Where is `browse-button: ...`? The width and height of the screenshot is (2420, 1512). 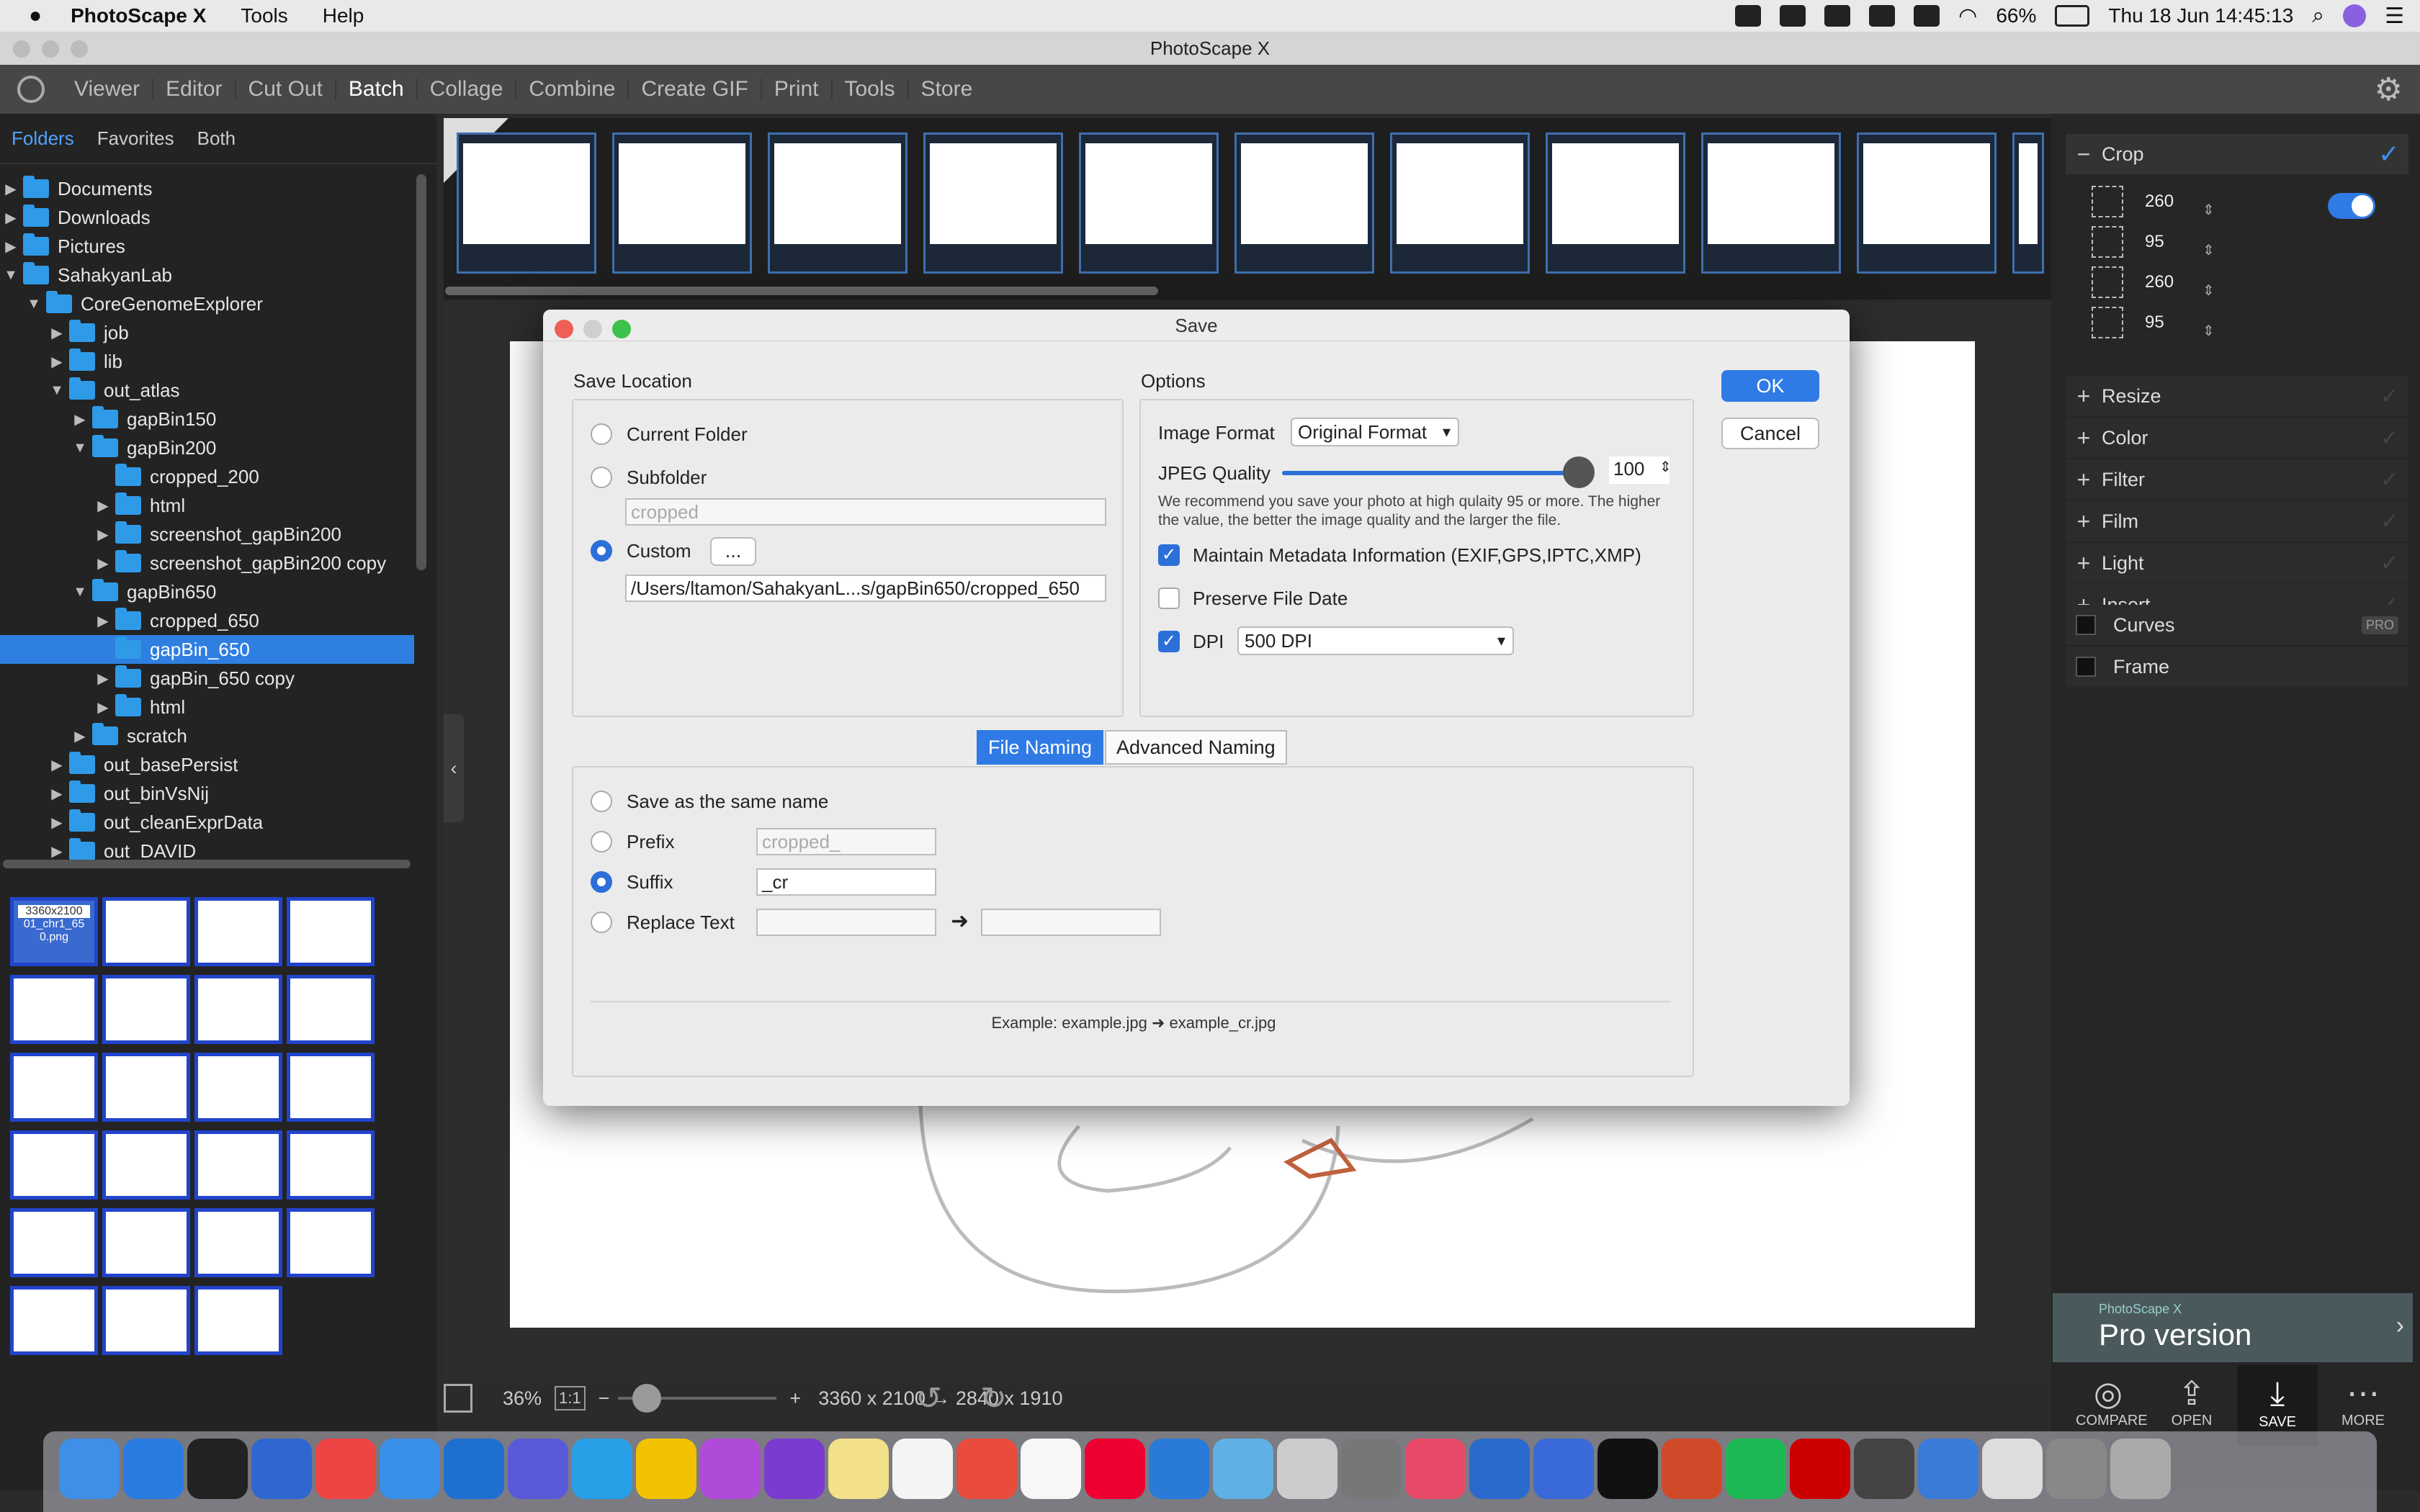
browse-button: ... is located at coordinates (733, 551).